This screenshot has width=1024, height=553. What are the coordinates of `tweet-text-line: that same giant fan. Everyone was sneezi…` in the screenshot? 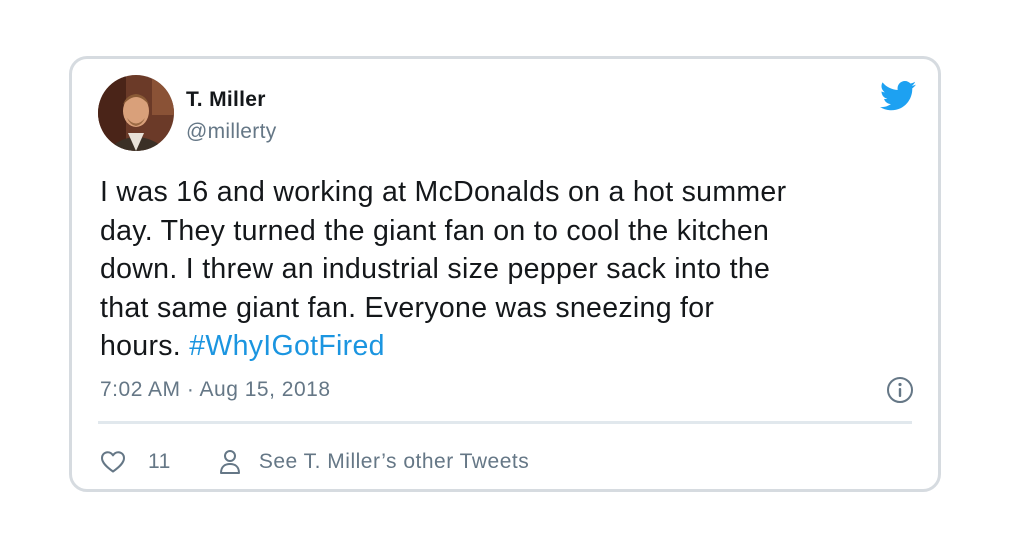 It's located at (407, 307).